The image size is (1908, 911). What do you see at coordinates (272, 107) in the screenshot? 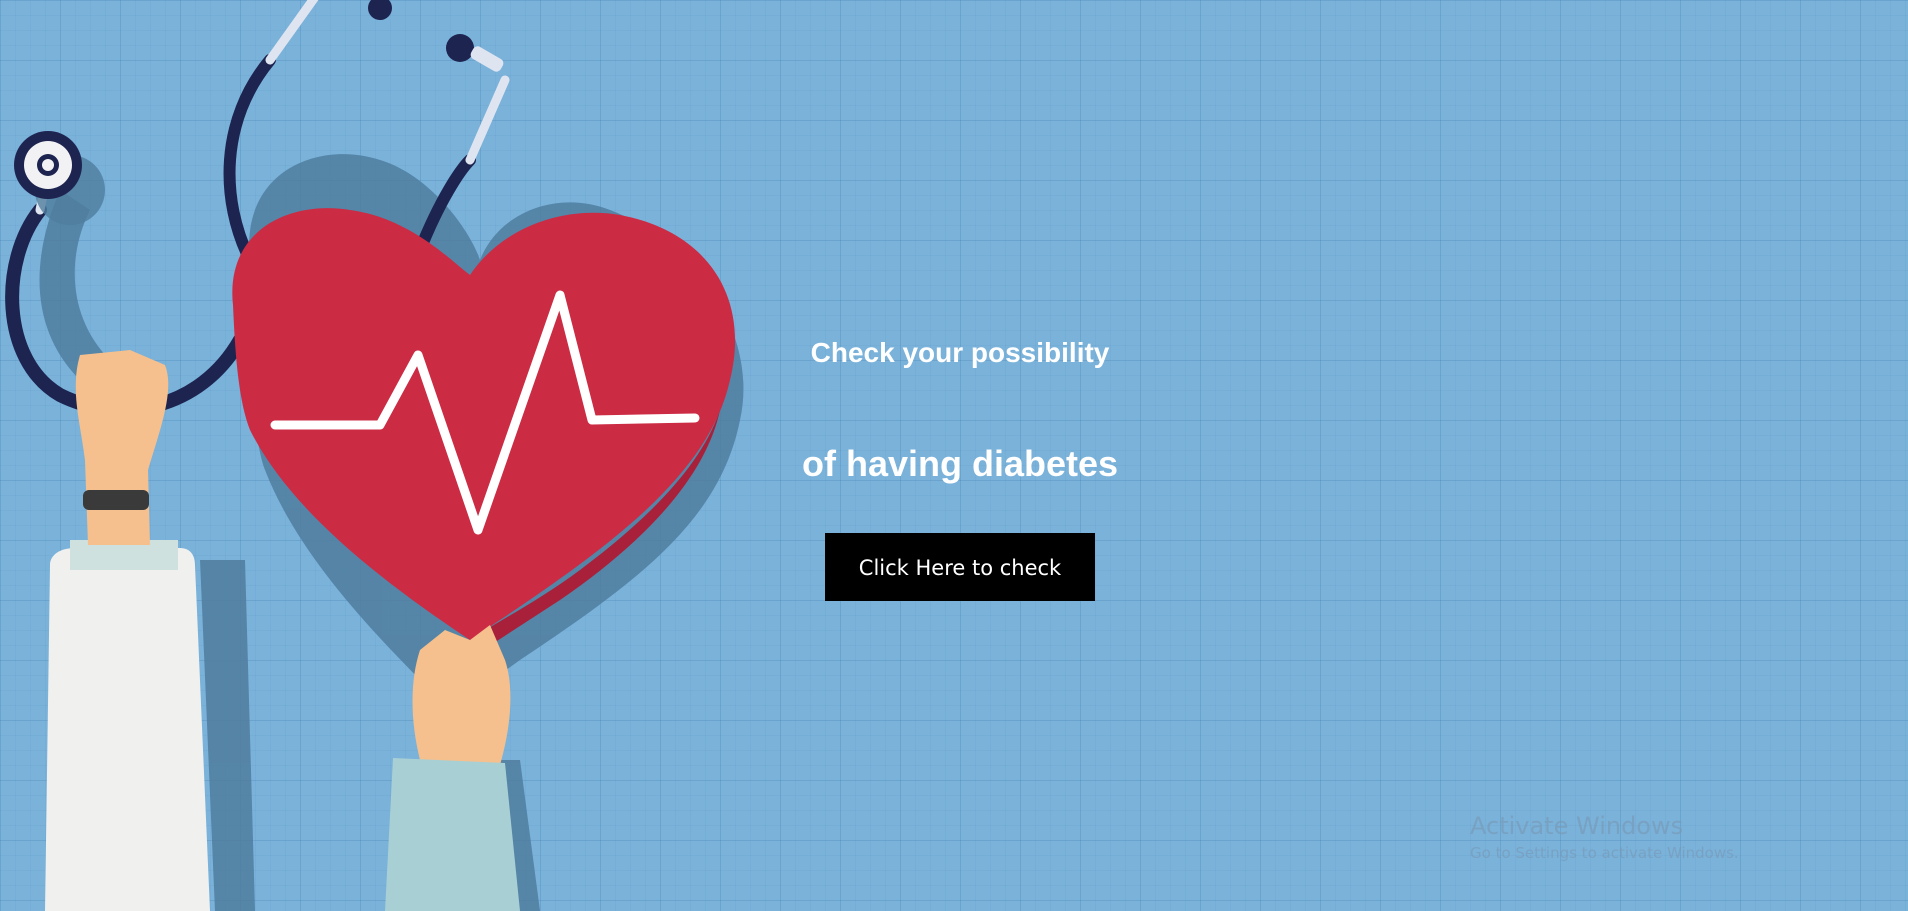
I see `stethoscope-eartubes-icon` at bounding box center [272, 107].